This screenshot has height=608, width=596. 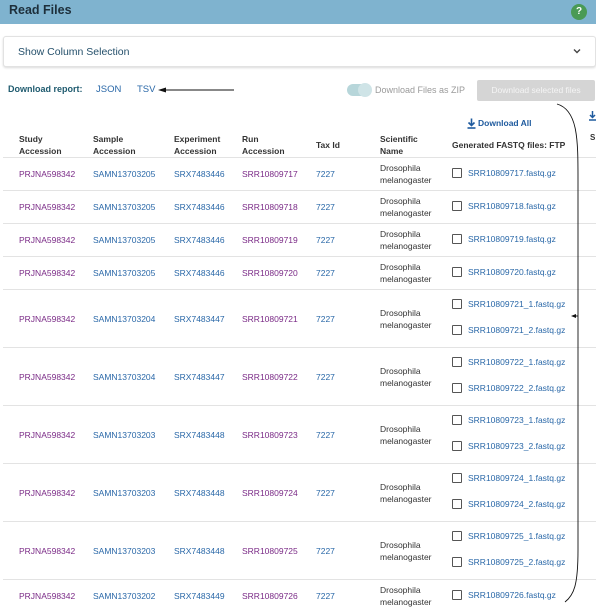 What do you see at coordinates (516, 388) in the screenshot?
I see `fastq-file-link: SRR10809722_2.fastq.gz` at bounding box center [516, 388].